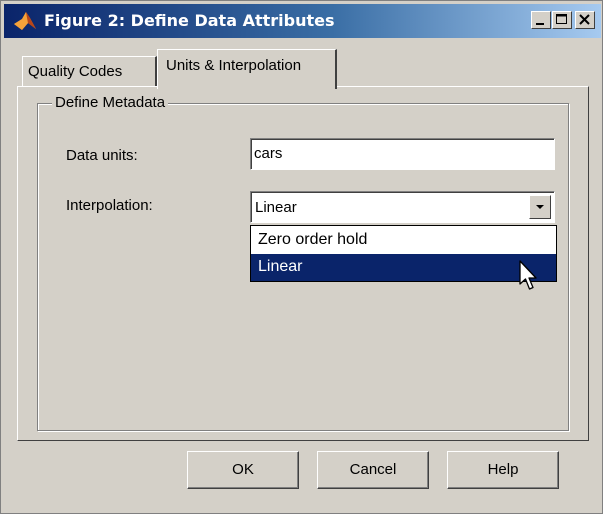  What do you see at coordinates (373, 470) in the screenshot?
I see `cancel-button: Cancel` at bounding box center [373, 470].